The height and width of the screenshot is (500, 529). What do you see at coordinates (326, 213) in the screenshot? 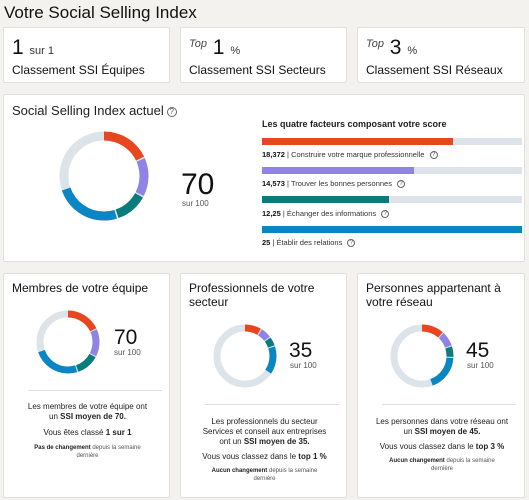
I see `factor-label-insights: 12,25 | Échanger des informations ?` at bounding box center [326, 213].